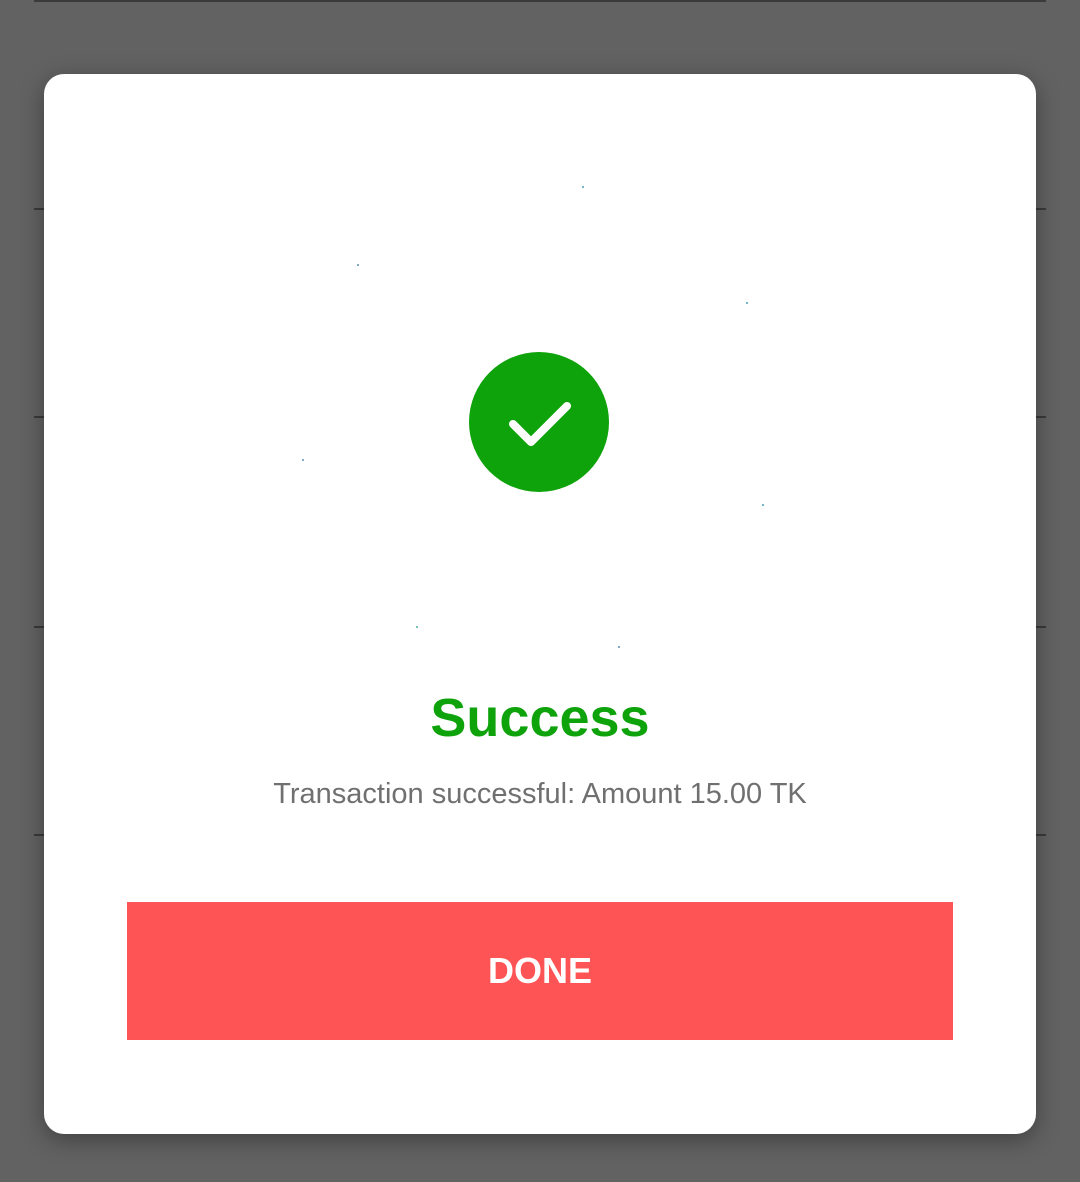 The height and width of the screenshot is (1182, 1080). I want to click on transaction-message: Transaction successful: Amount 15.00 TK, so click(540, 794).